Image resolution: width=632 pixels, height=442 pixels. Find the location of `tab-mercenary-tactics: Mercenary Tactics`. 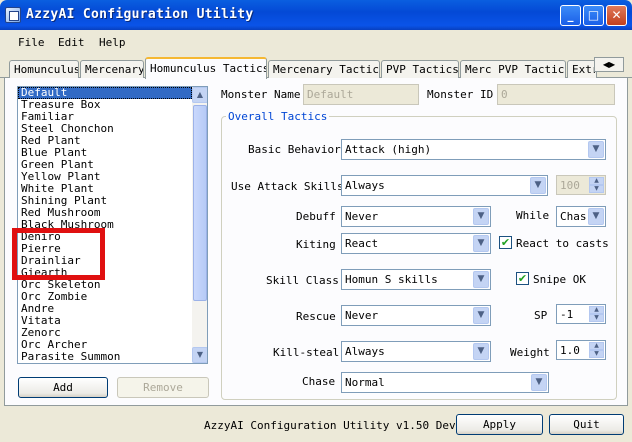

tab-mercenary-tactics: Mercenary Tactics is located at coordinates (324, 69).